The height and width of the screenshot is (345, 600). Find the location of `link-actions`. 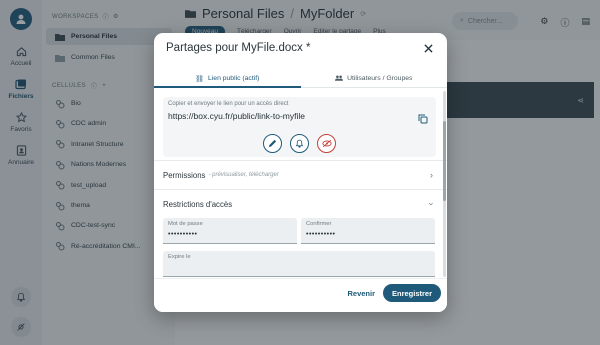

link-actions is located at coordinates (299, 143).